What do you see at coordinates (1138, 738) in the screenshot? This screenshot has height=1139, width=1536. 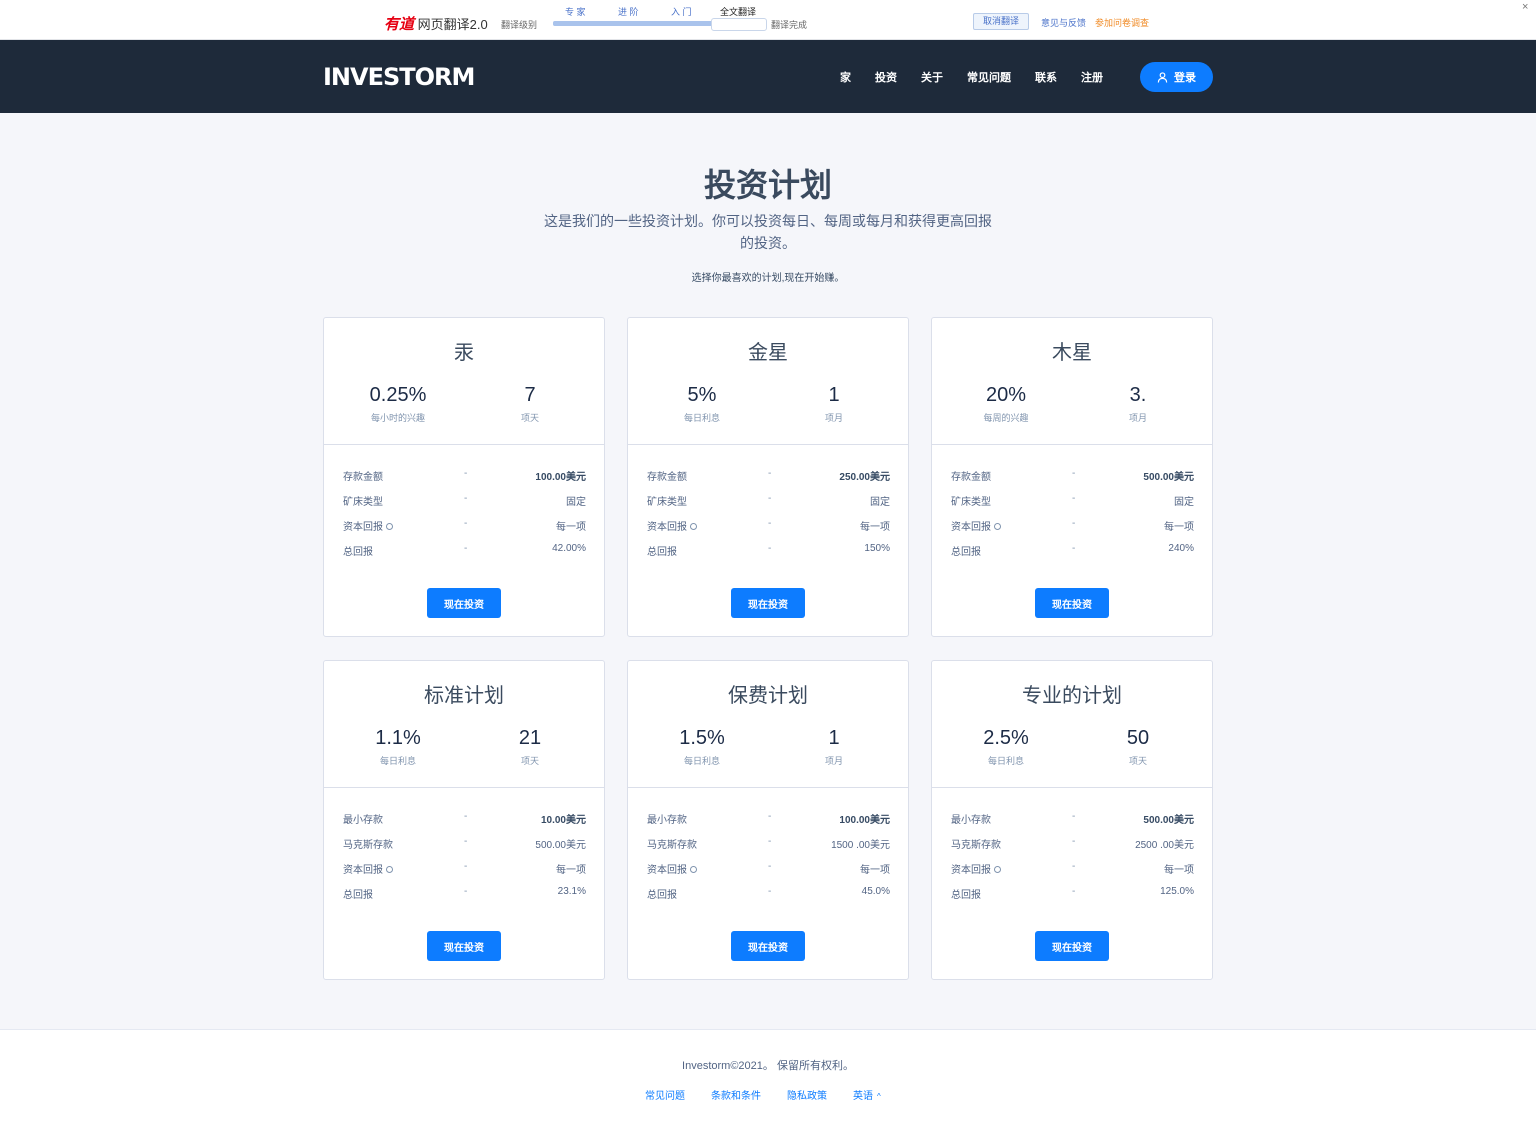 I see `plan-term-value: 50` at bounding box center [1138, 738].